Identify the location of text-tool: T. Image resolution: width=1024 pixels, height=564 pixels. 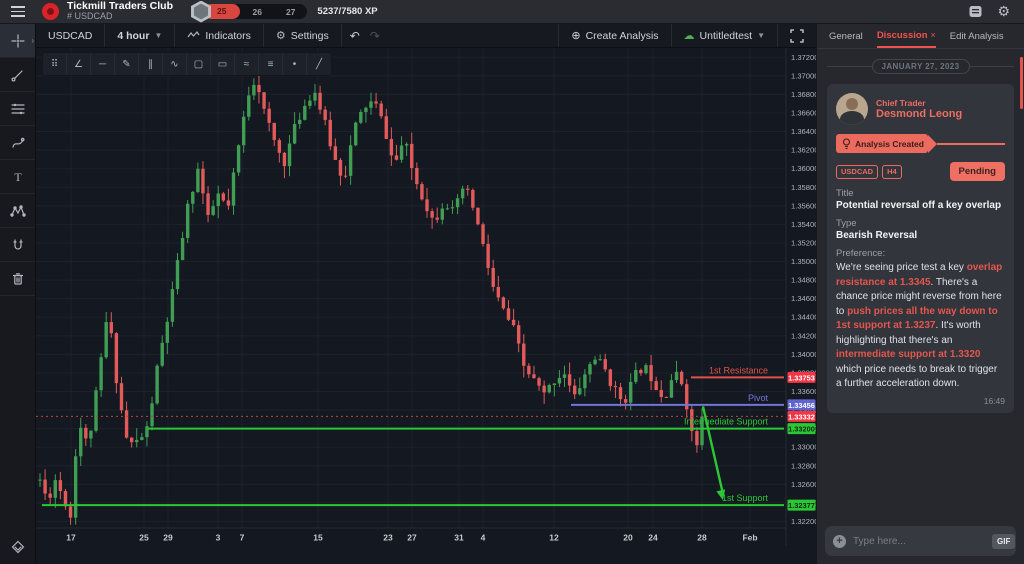
(17, 177).